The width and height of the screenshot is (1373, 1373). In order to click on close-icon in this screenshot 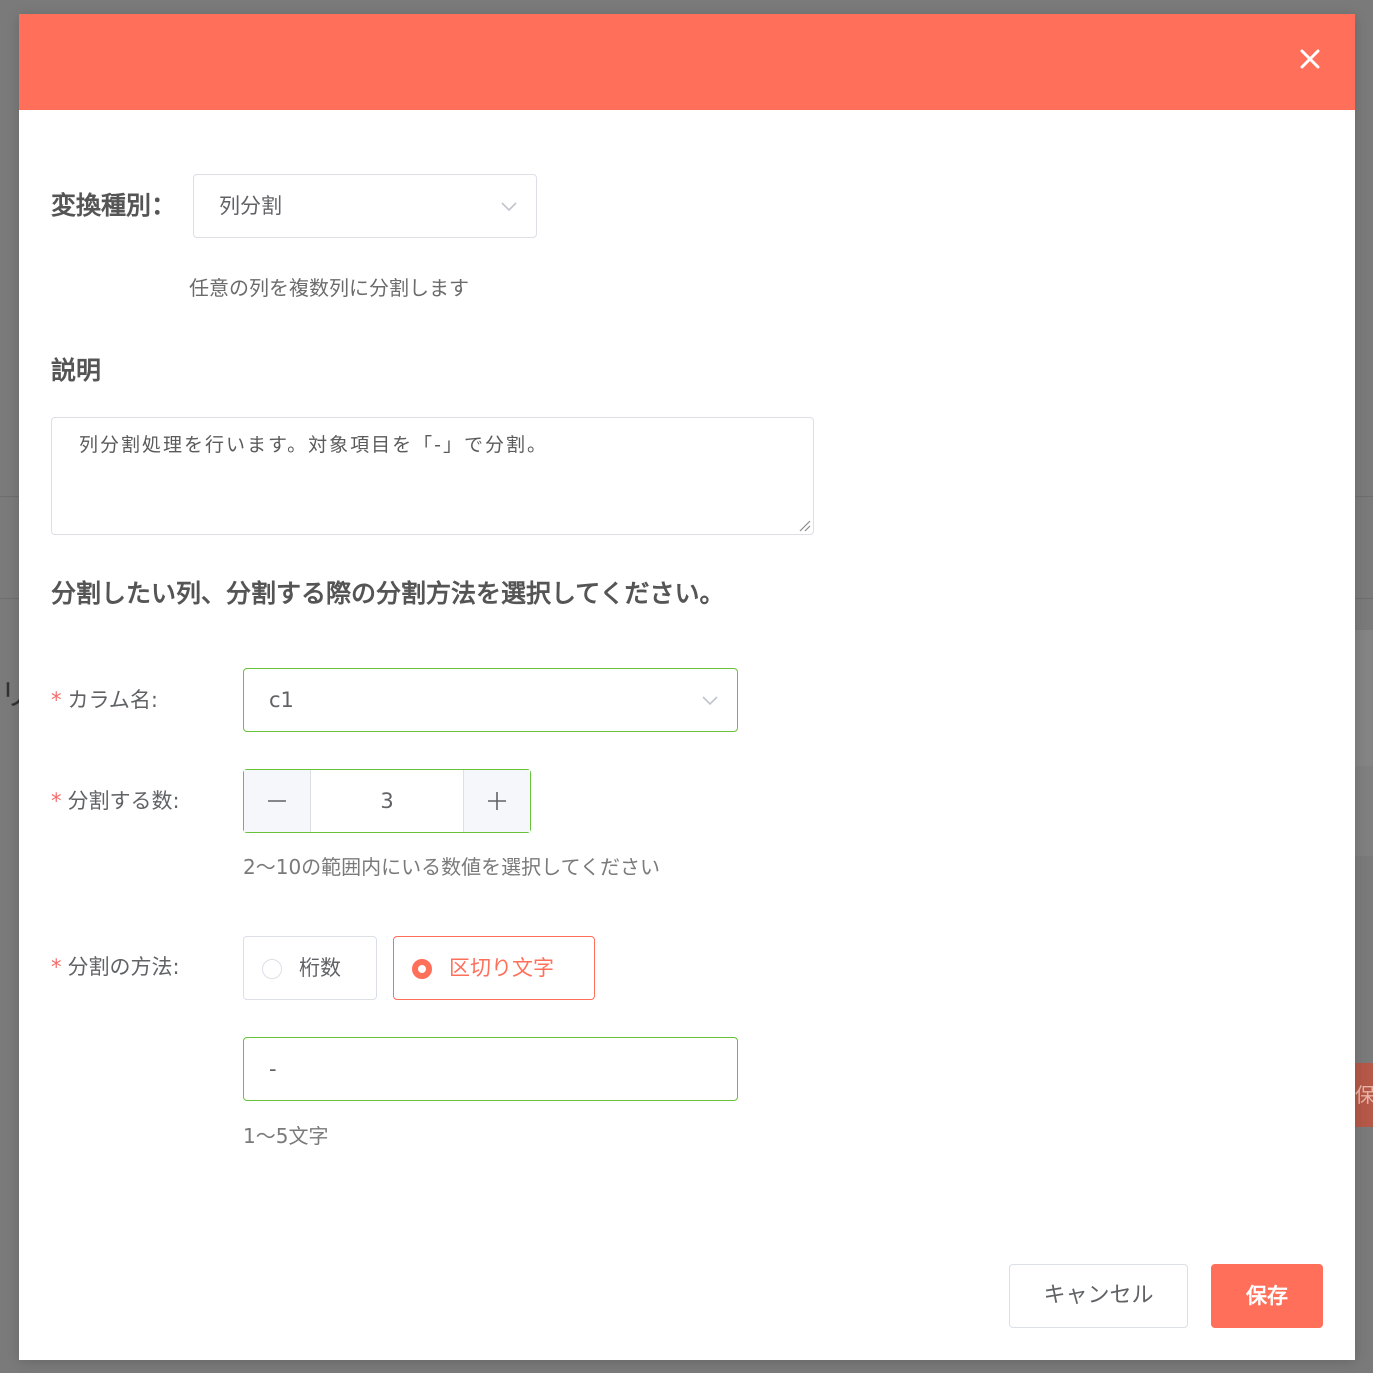, I will do `click(1310, 59)`.